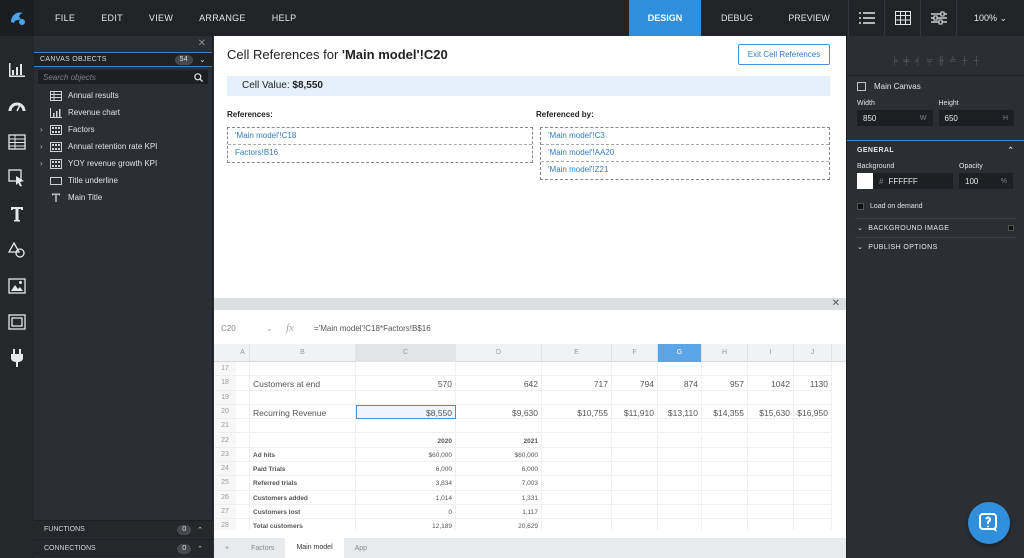 The image size is (1024, 558). Describe the element at coordinates (902, 18) in the screenshot. I see `spreadsheet-icon` at that location.